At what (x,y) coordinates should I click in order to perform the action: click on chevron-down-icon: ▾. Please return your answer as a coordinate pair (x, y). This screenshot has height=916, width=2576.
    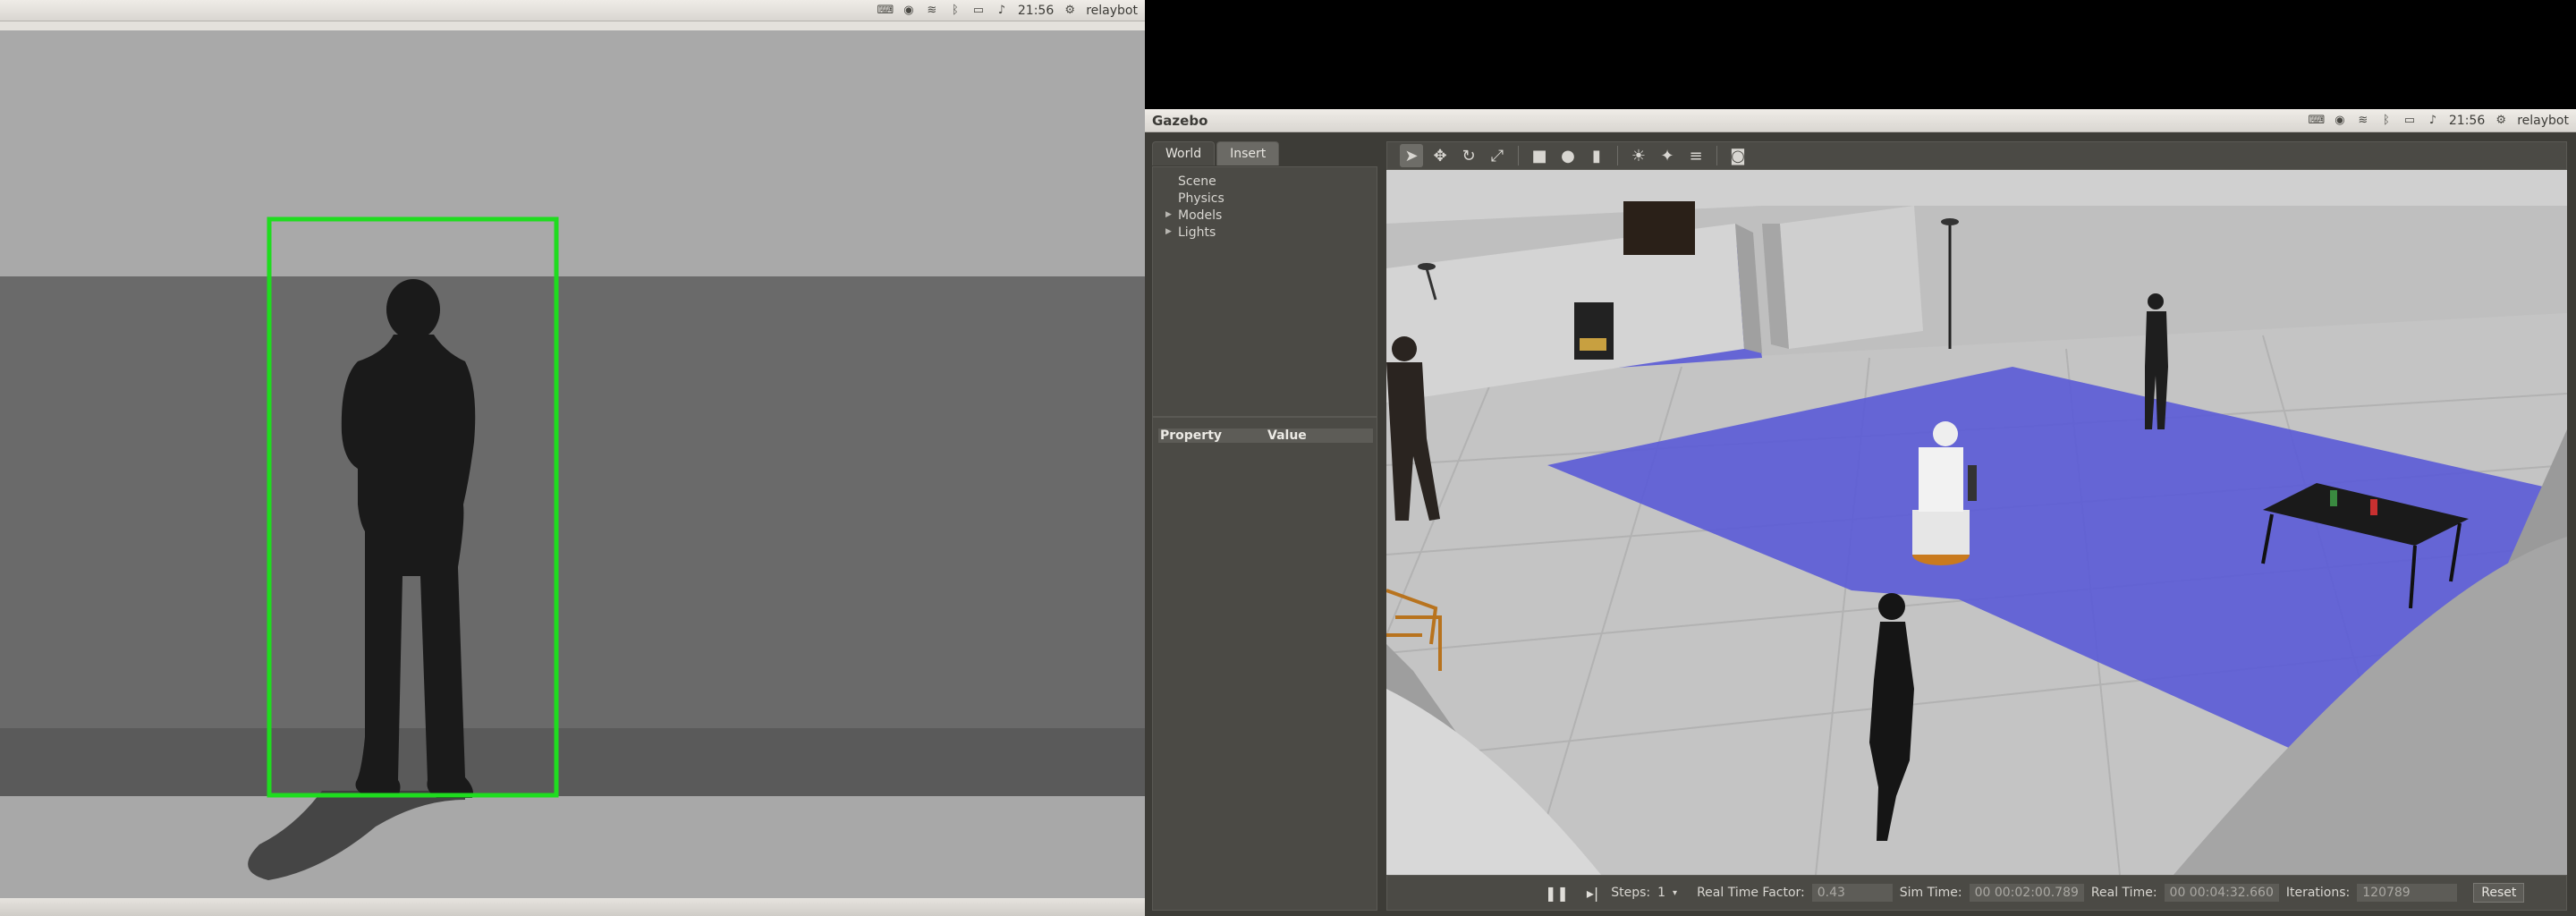
    Looking at the image, I should click on (1675, 893).